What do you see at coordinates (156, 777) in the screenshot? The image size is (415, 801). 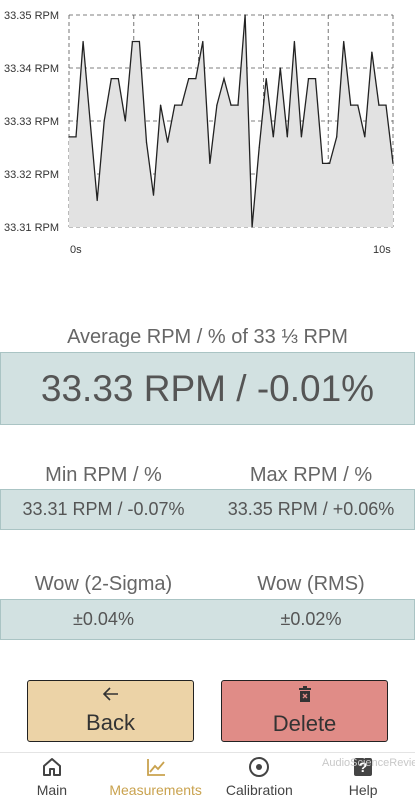 I see `nav-item-measurements: Measurements` at bounding box center [156, 777].